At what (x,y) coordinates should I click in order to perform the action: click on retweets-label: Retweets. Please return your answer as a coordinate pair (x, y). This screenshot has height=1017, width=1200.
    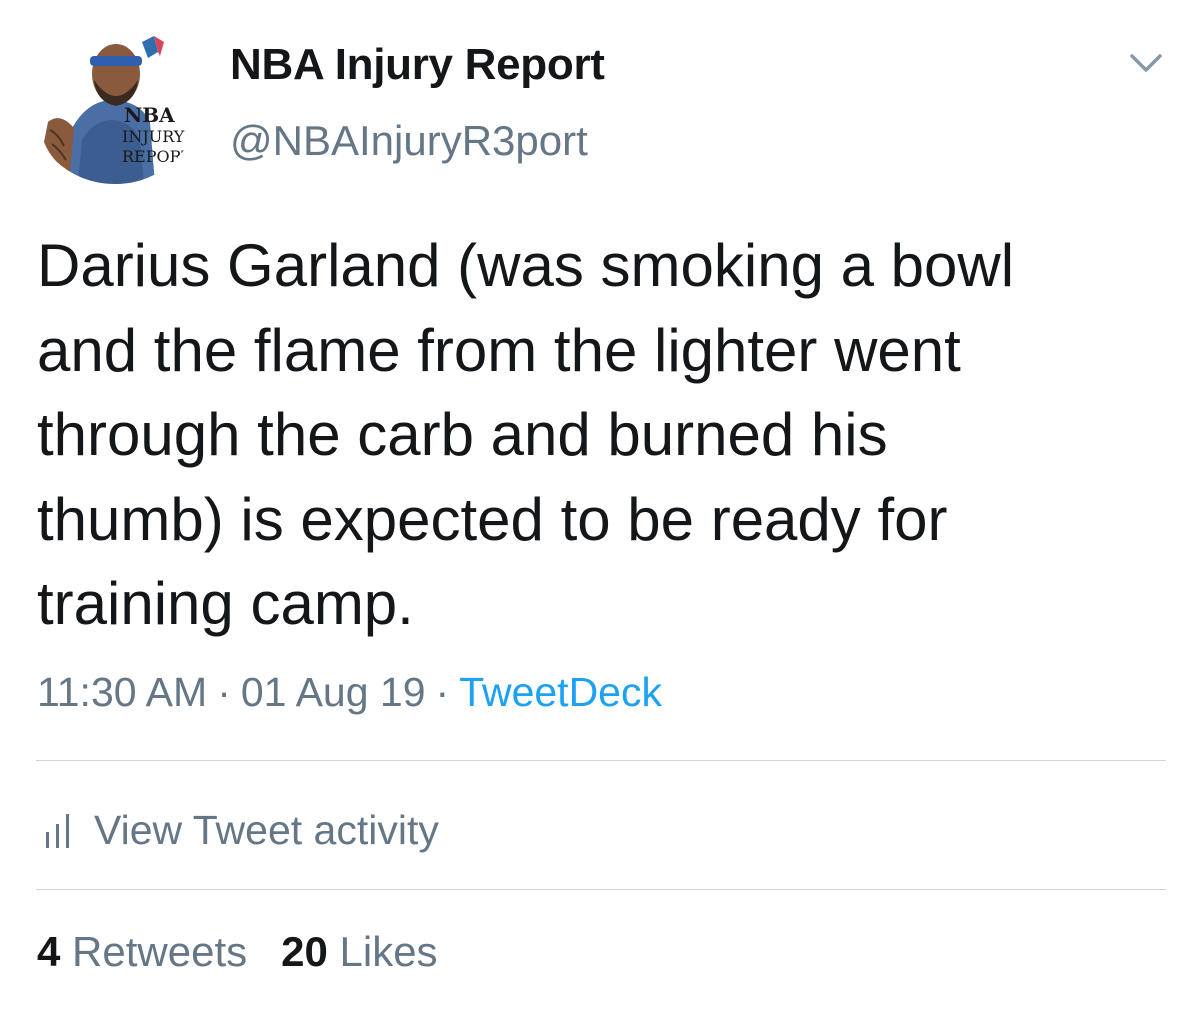
    Looking at the image, I should click on (160, 951).